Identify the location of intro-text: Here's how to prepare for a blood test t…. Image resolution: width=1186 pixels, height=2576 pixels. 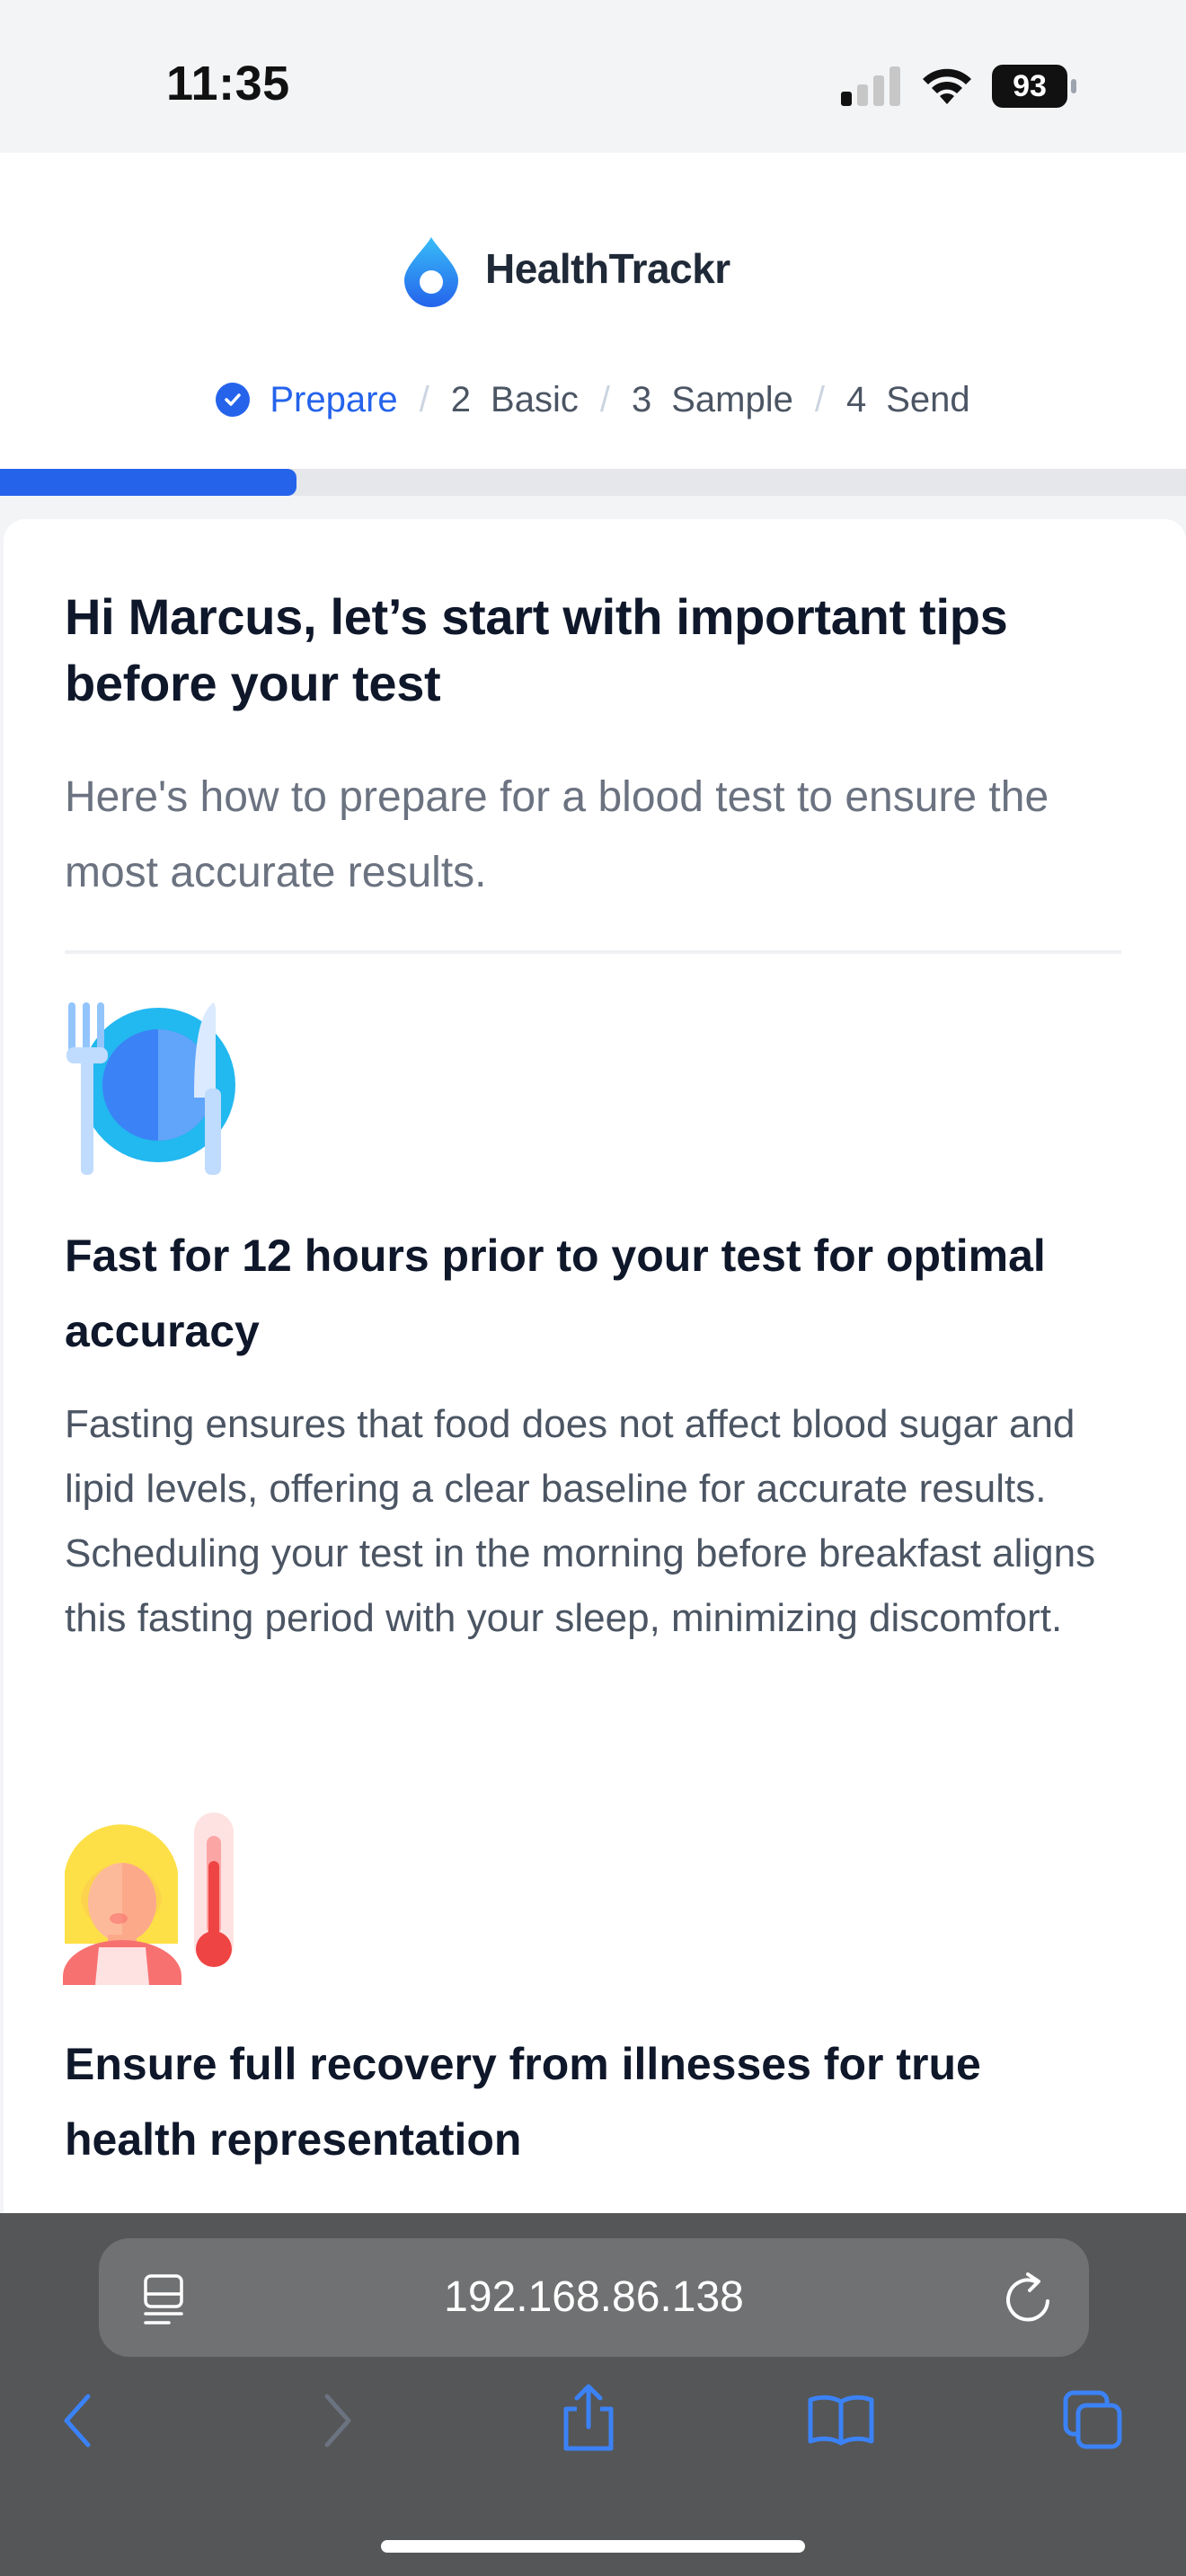
(557, 834).